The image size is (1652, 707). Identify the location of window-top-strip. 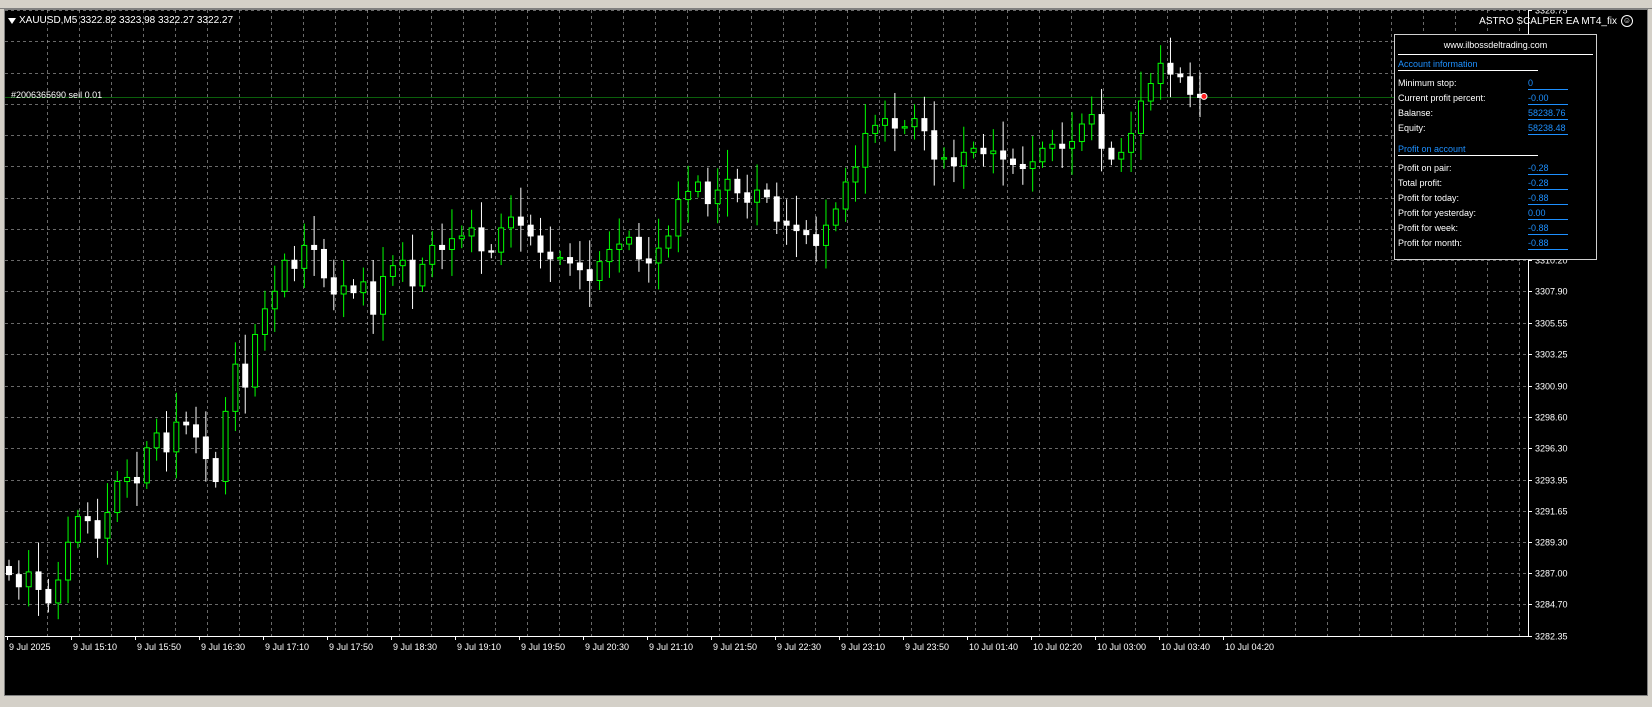
(826, 4).